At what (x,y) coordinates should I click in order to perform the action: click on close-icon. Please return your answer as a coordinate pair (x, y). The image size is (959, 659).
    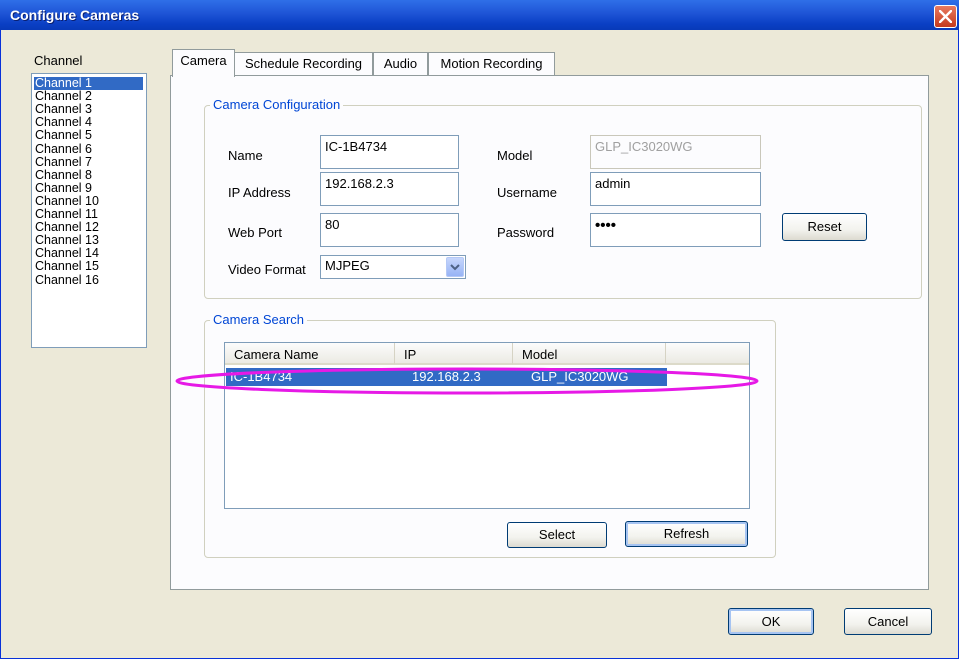
    Looking at the image, I should click on (945, 16).